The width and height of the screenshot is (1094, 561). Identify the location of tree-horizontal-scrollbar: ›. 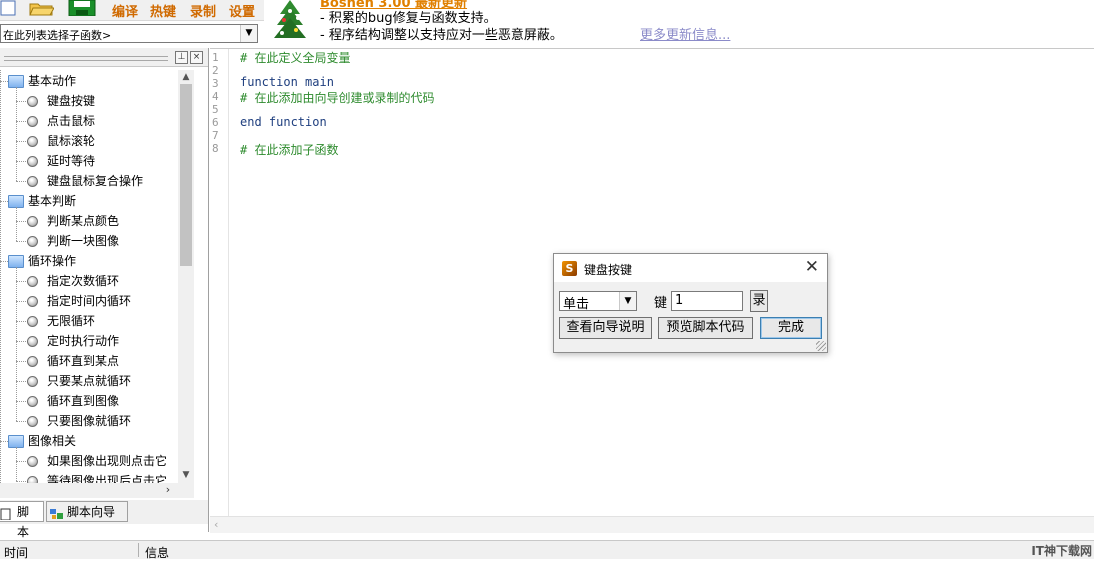
(97, 490).